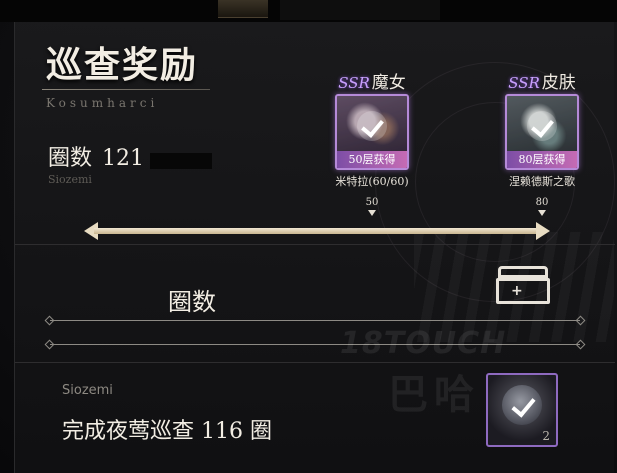 The height and width of the screenshot is (473, 617). I want to click on reward-badge: 50层获得, so click(372, 159).